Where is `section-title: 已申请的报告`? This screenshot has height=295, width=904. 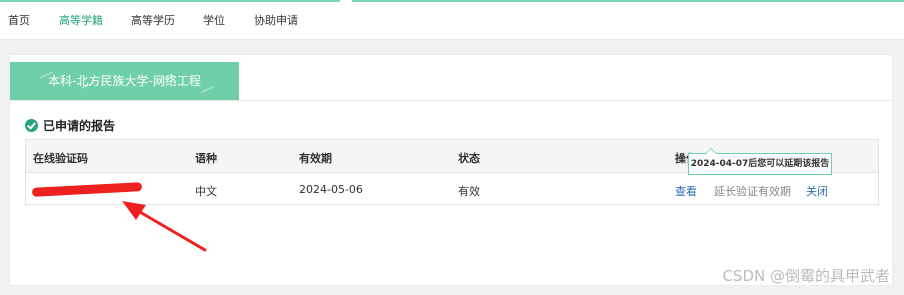 section-title: 已申请的报告 is located at coordinates (70, 125).